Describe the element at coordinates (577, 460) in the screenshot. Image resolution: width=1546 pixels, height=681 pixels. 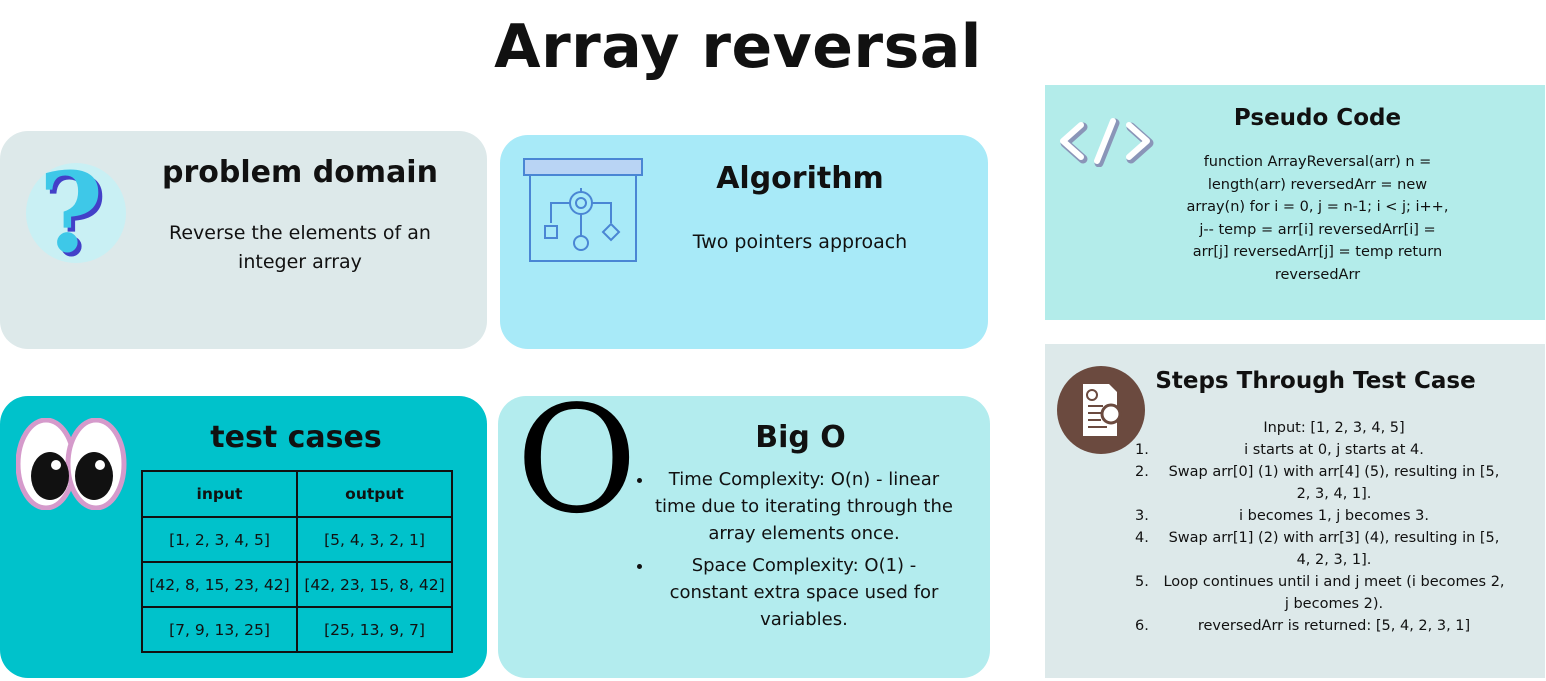
I see `big-o-glyph: O` at that location.